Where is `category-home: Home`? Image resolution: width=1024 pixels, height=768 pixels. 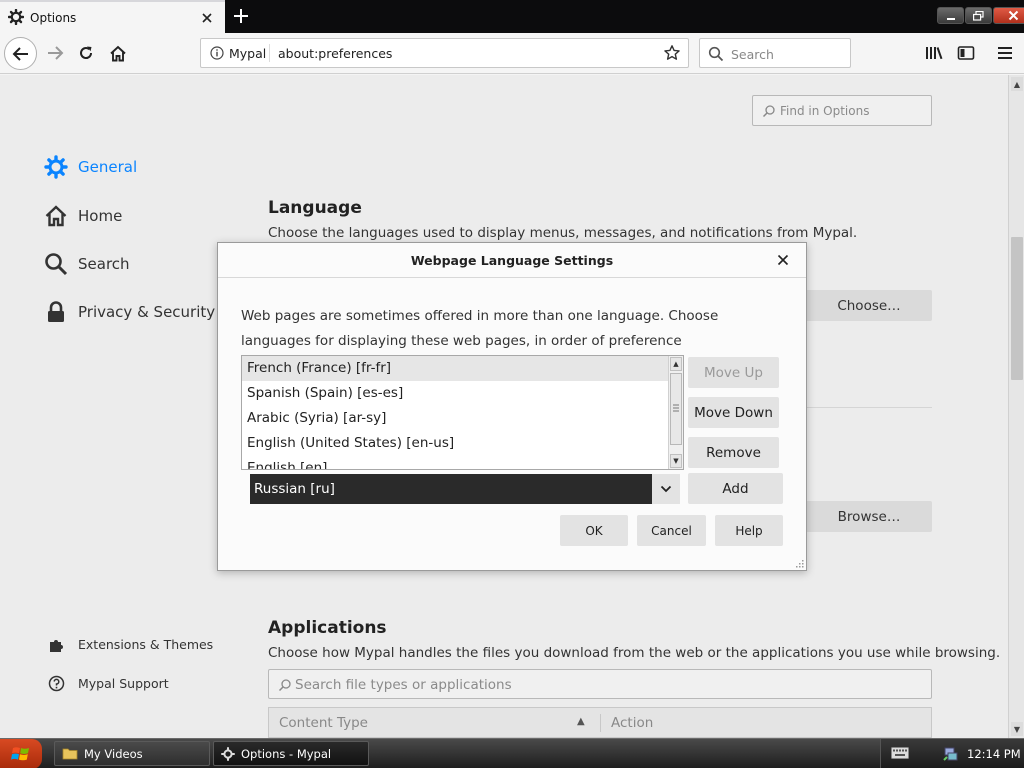 category-home: Home is located at coordinates (83, 216).